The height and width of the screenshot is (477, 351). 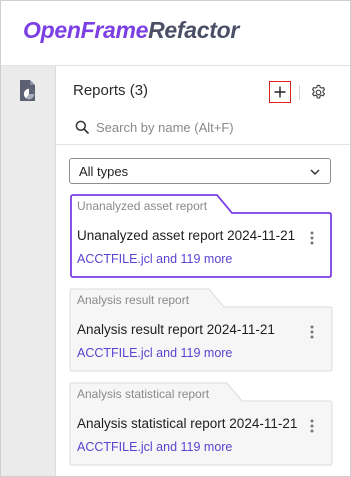 What do you see at coordinates (99, 90) in the screenshot?
I see `panel-title-label: Reports` at bounding box center [99, 90].